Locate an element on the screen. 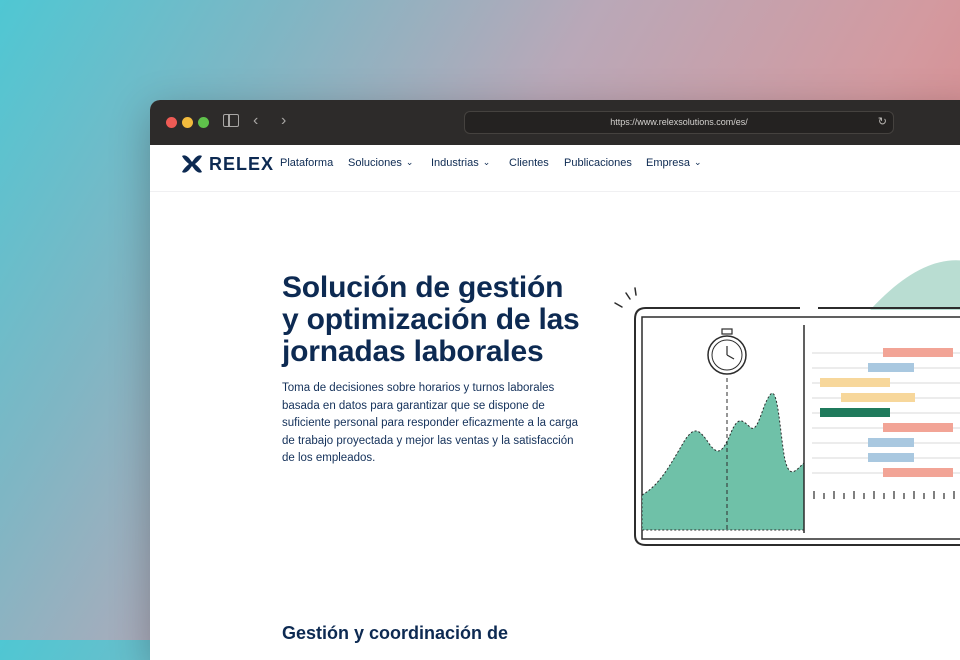  nav-item-label: Industrias is located at coordinates (455, 163).